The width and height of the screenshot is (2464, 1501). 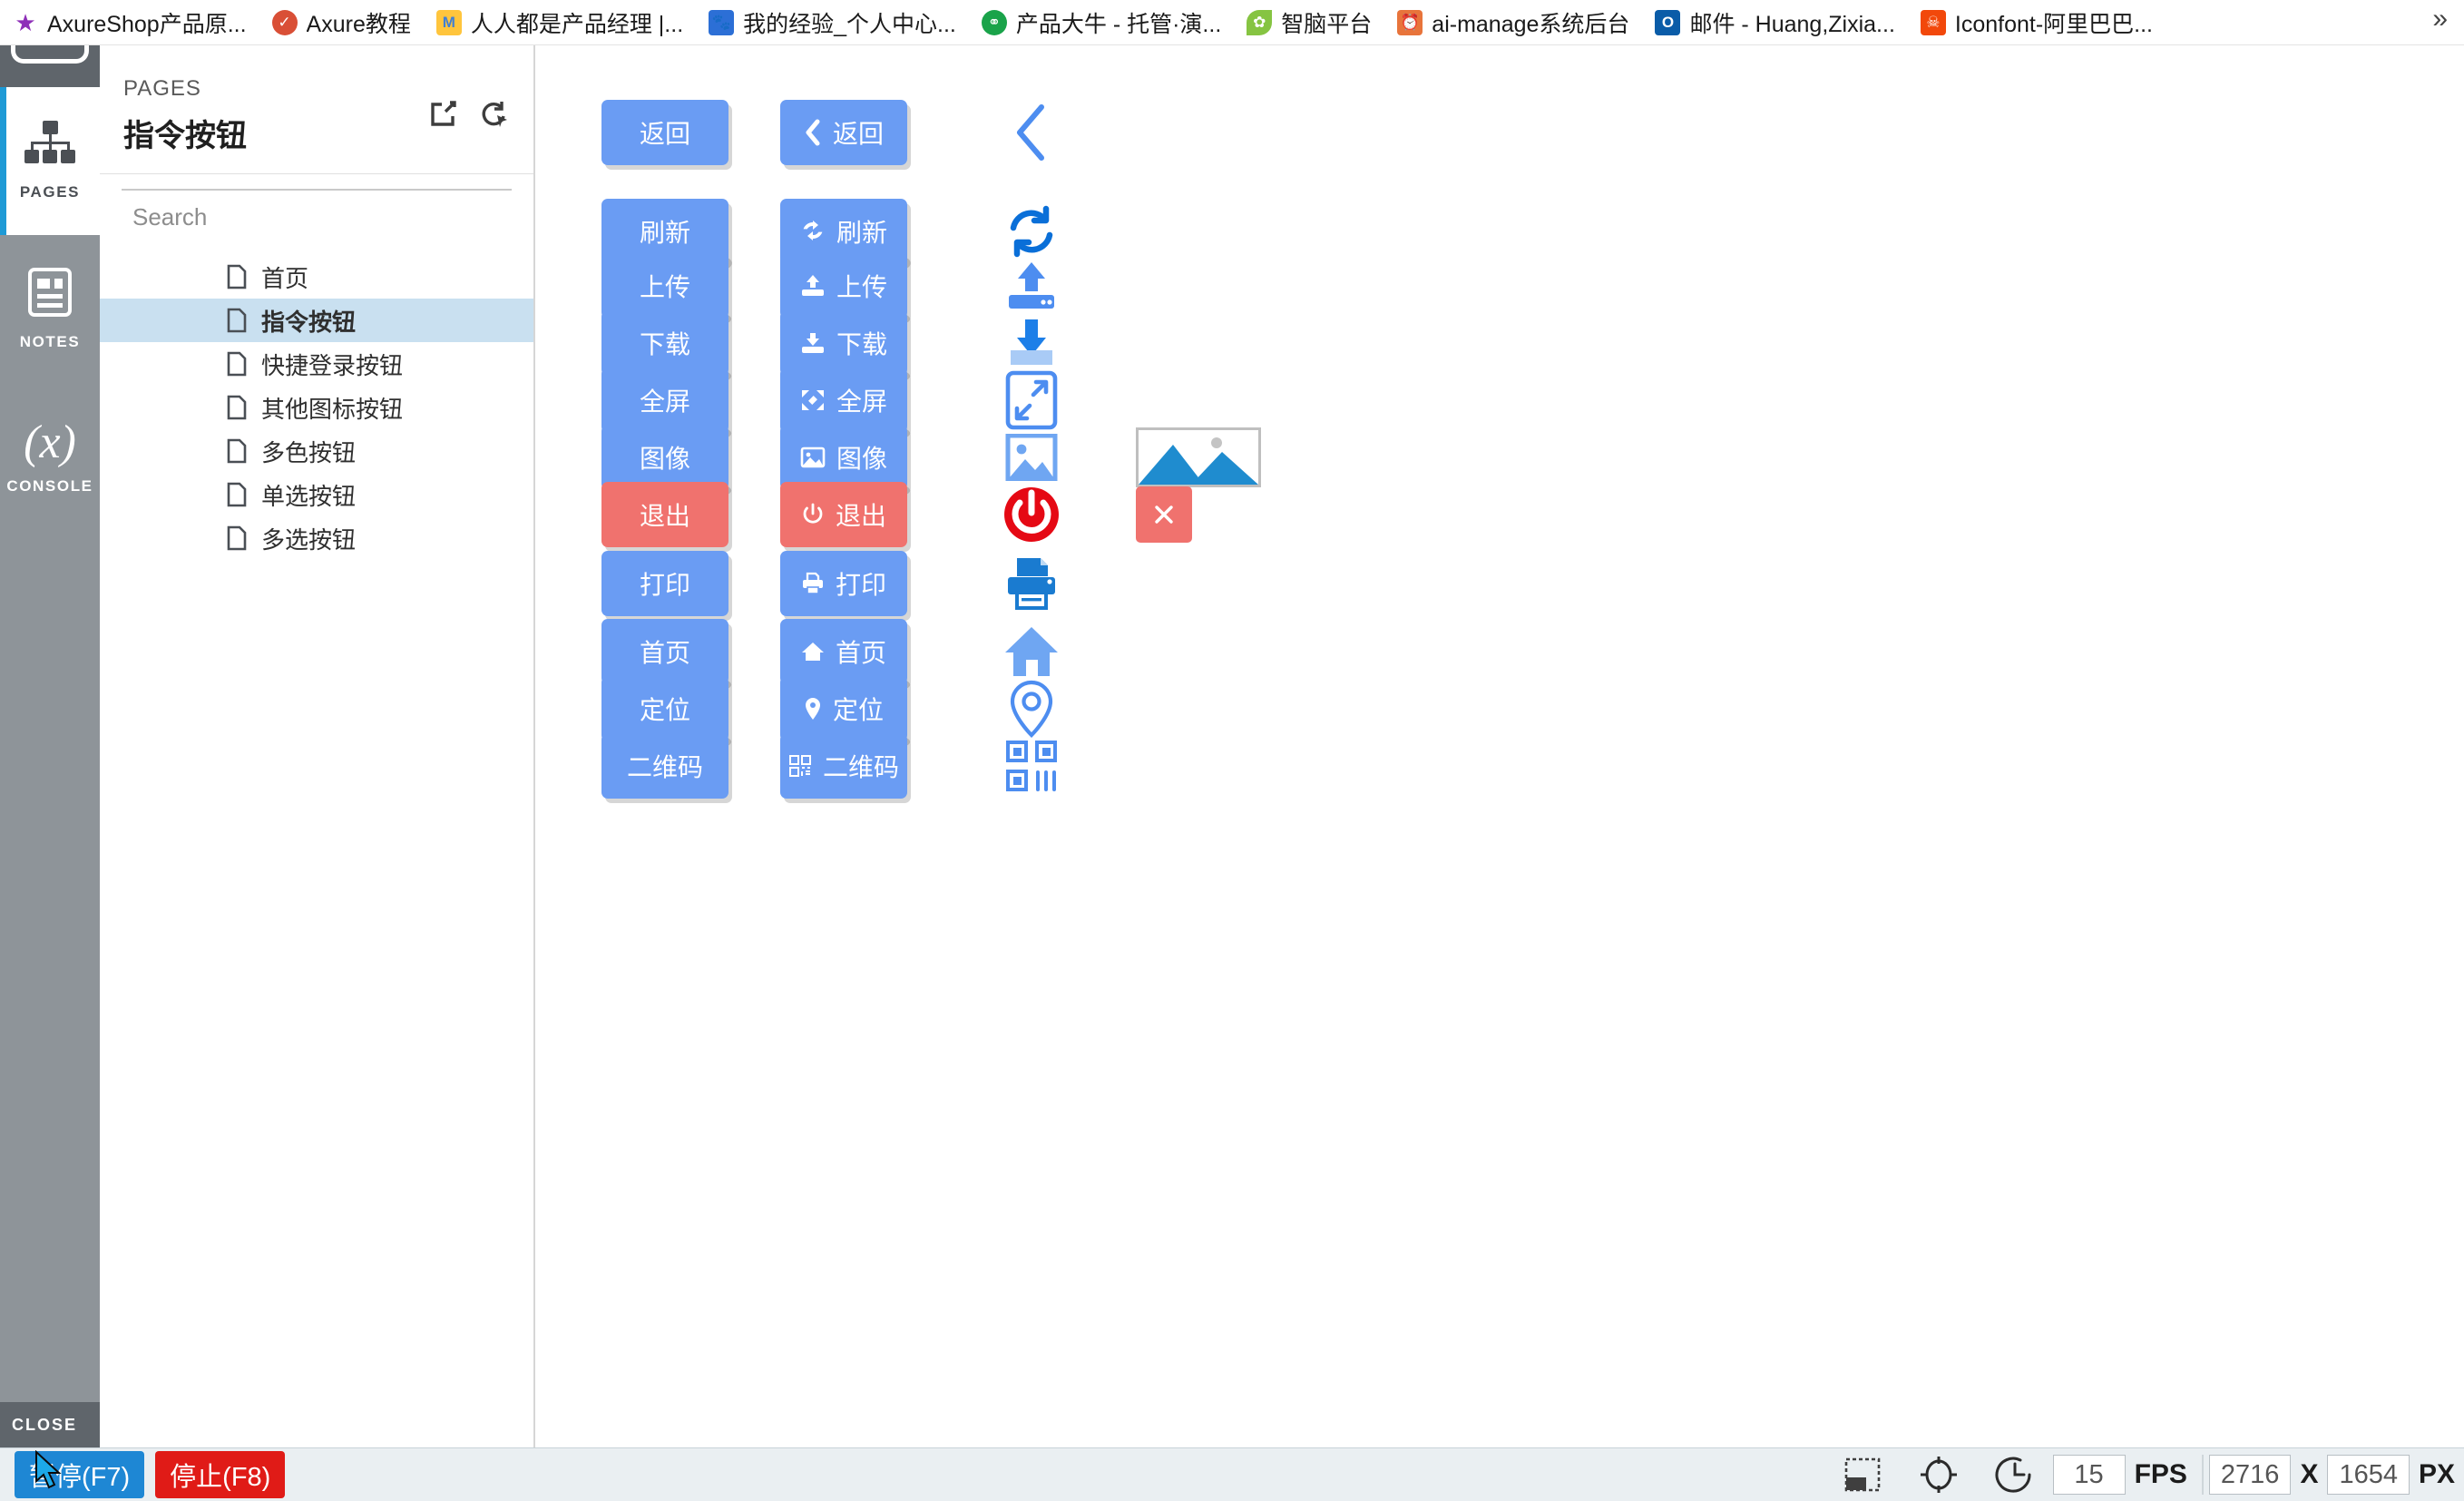 What do you see at coordinates (49, 485) in the screenshot?
I see `rail-item-label: CONSOLE` at bounding box center [49, 485].